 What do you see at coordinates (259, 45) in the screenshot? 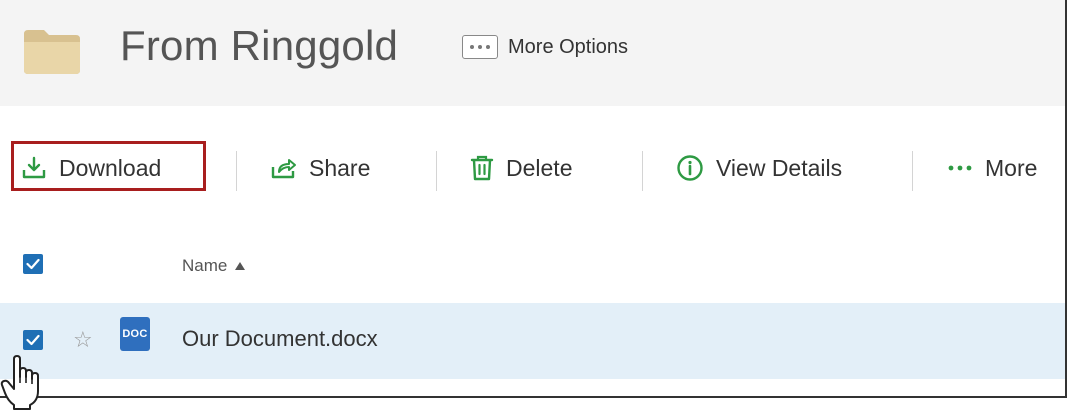
I see `folder-title: From Ringgold` at bounding box center [259, 45].